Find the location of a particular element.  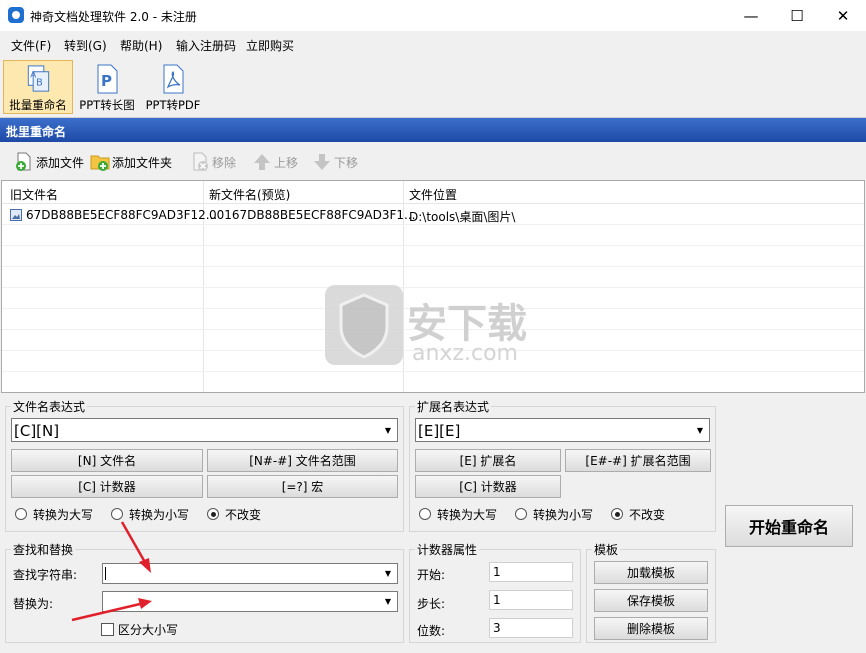

extension-expression-value: [E][E] is located at coordinates (439, 431).